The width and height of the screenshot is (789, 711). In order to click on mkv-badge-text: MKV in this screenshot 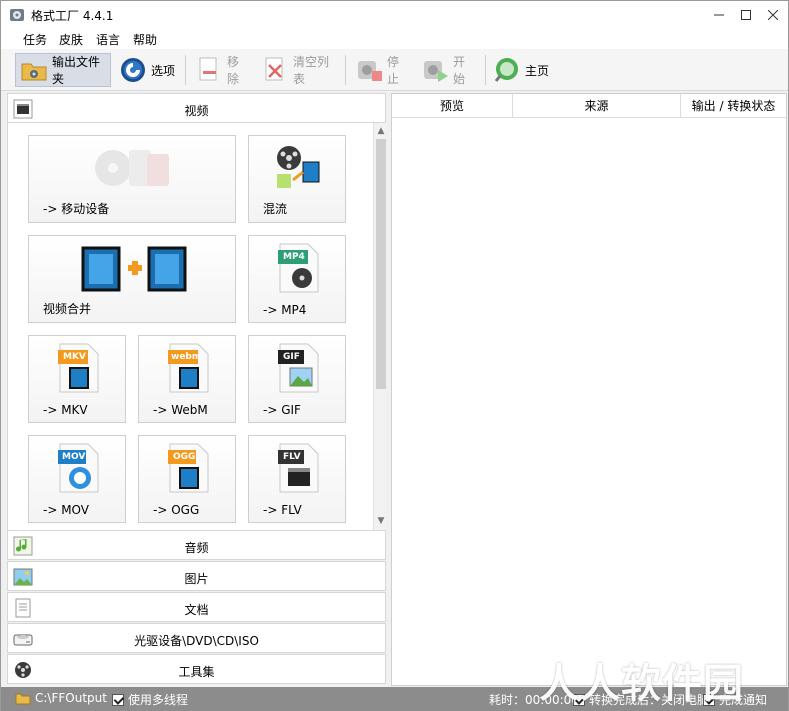, I will do `click(74, 357)`.